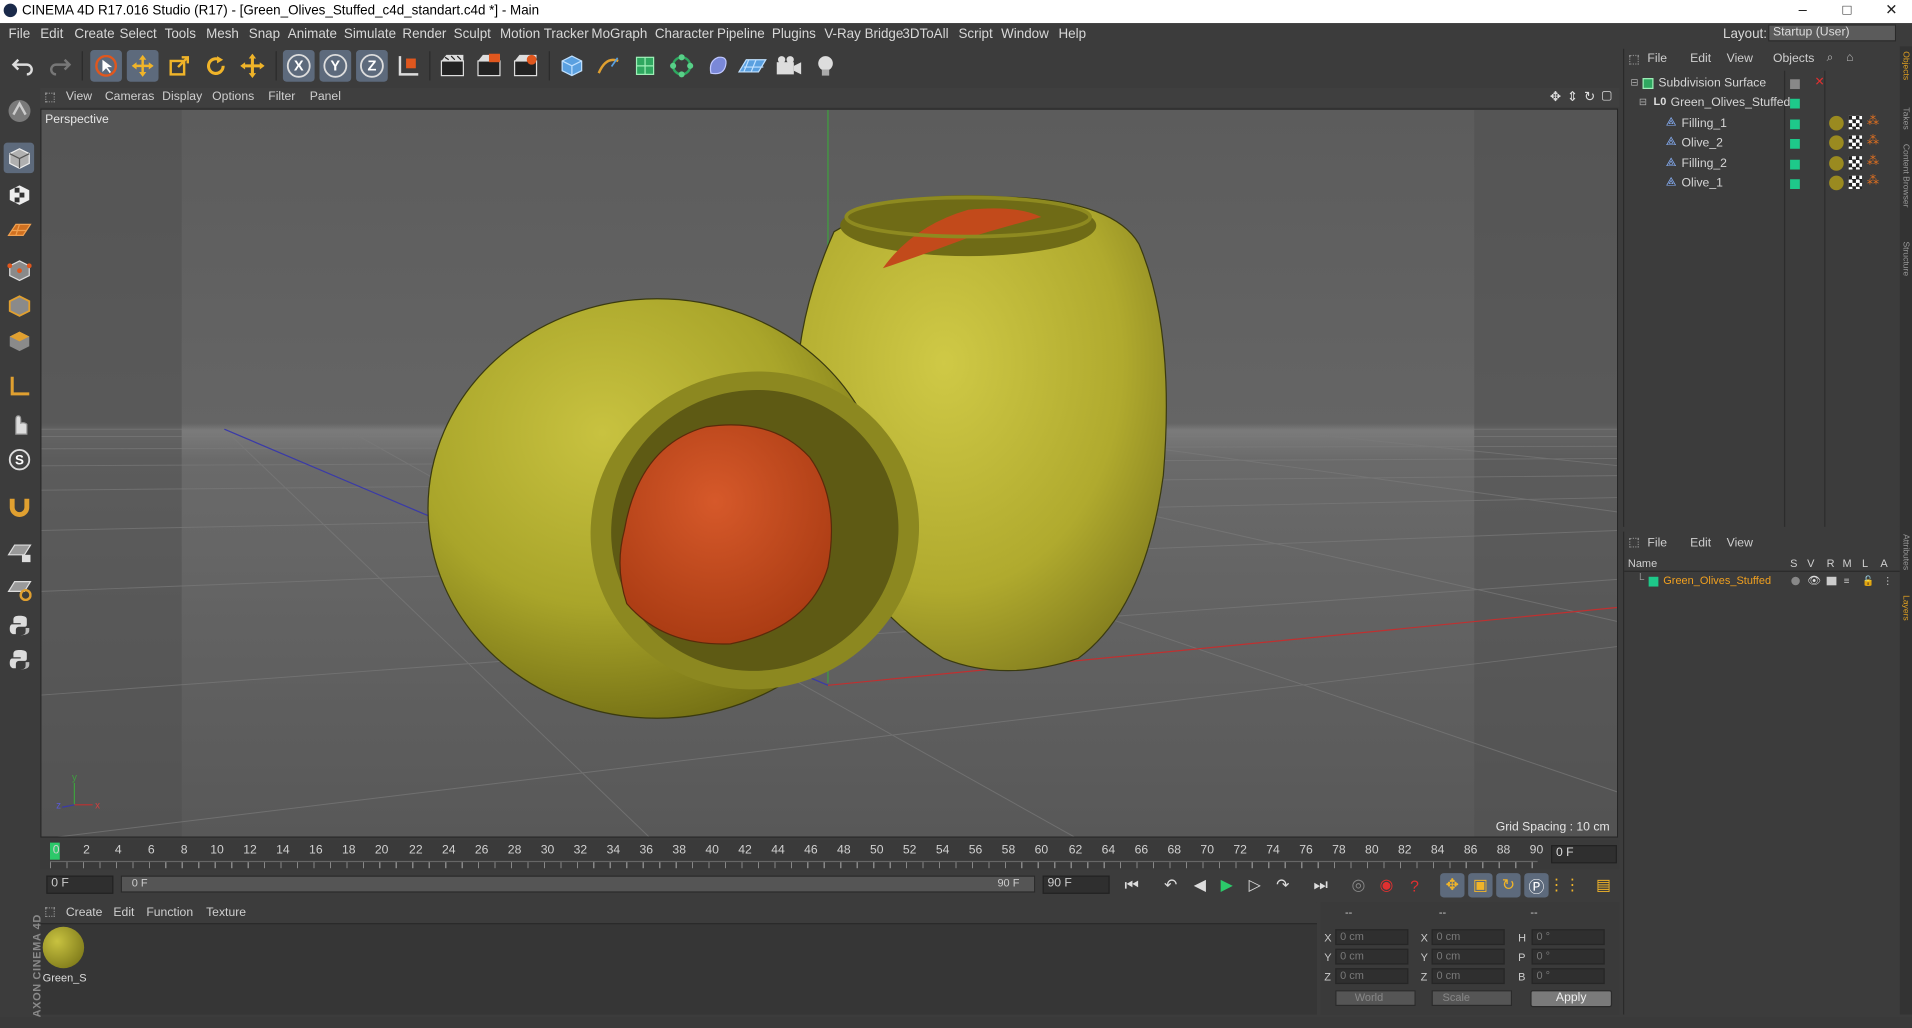  What do you see at coordinates (19, 625) in the screenshot?
I see `python-script-icon` at bounding box center [19, 625].